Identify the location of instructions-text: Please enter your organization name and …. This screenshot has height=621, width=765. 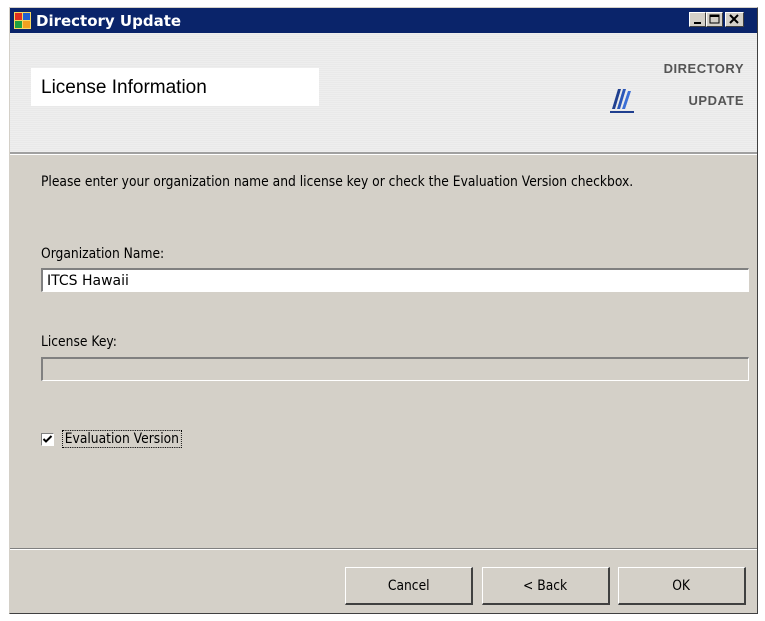
(337, 182).